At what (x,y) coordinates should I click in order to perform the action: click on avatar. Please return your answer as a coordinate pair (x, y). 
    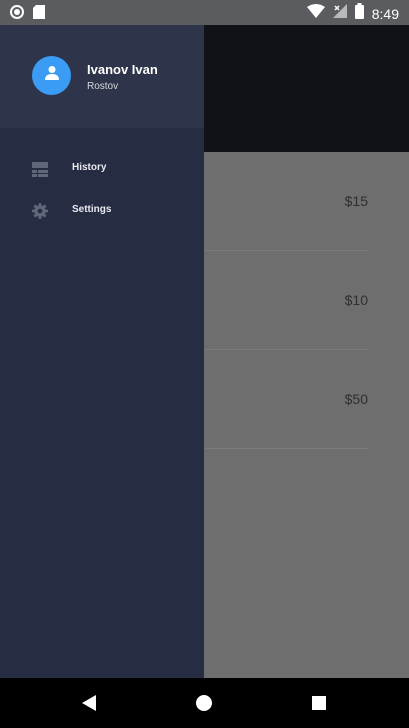
    Looking at the image, I should click on (51, 75).